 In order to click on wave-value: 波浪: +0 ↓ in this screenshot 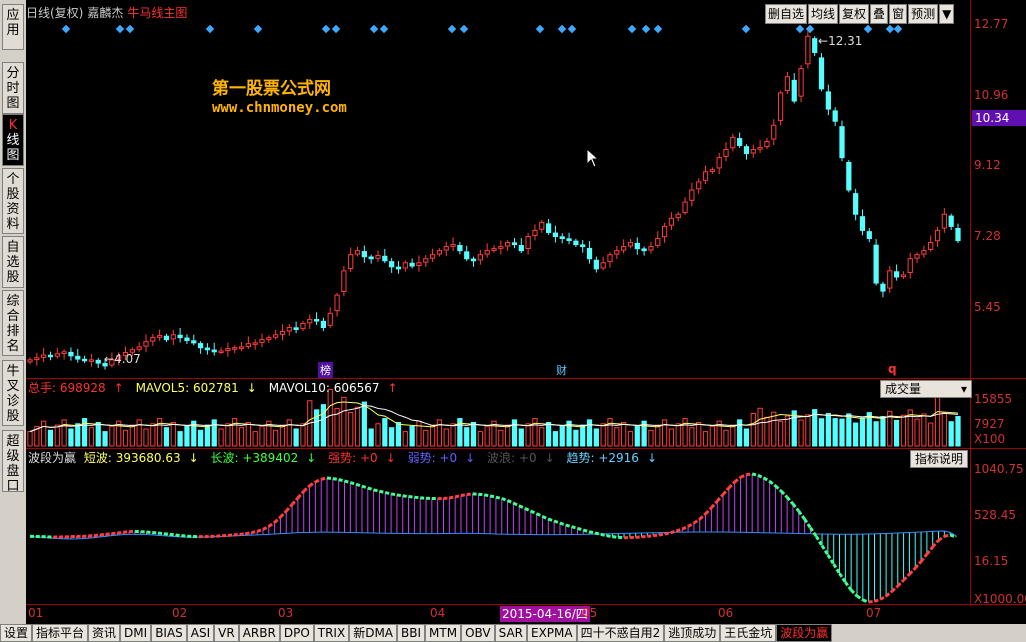, I will do `click(521, 458)`.